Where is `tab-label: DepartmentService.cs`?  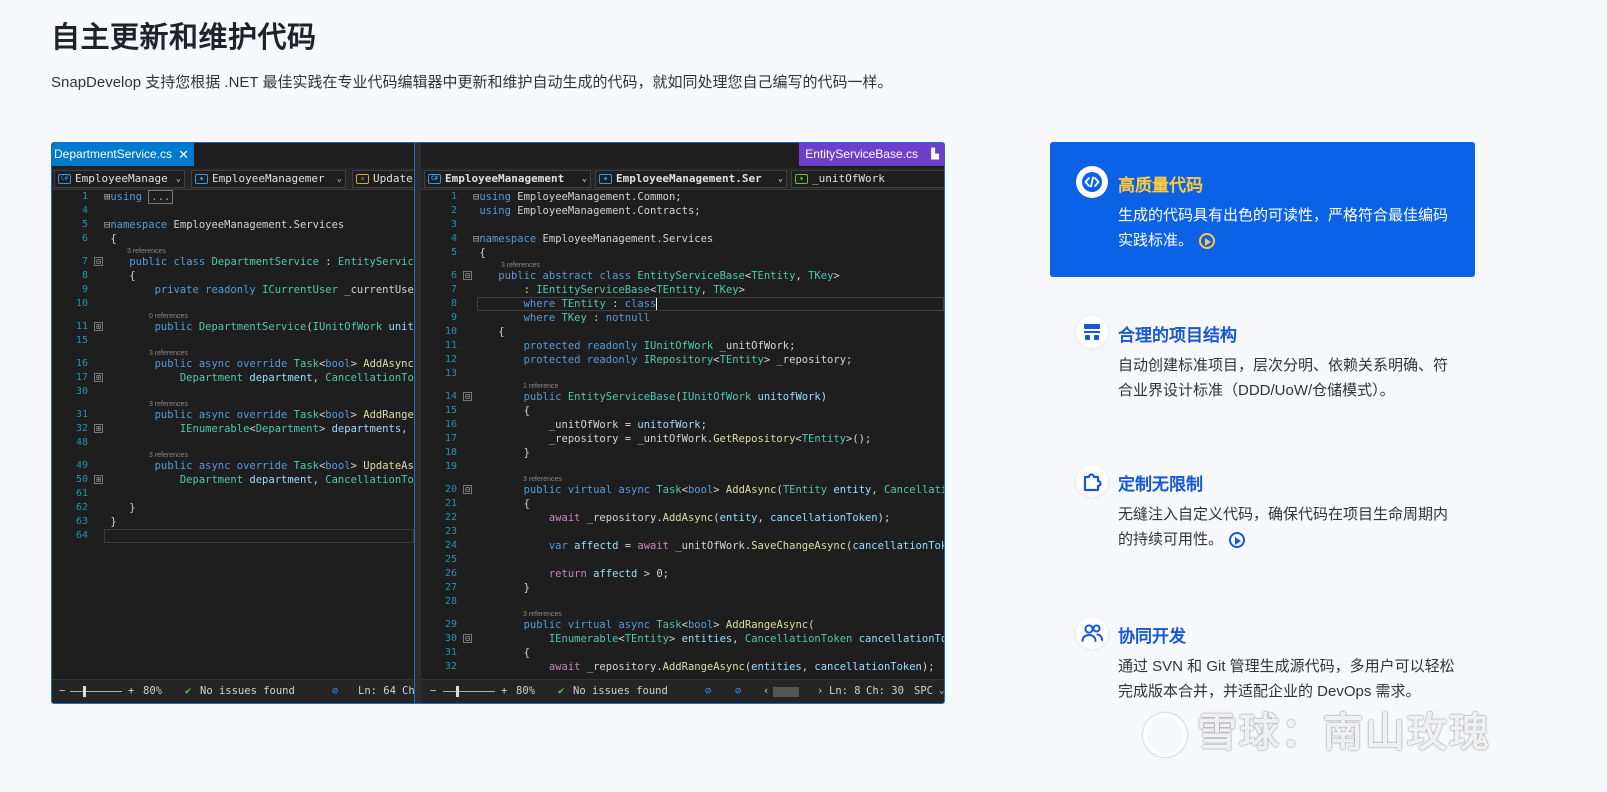 tab-label: DepartmentService.cs is located at coordinates (113, 154).